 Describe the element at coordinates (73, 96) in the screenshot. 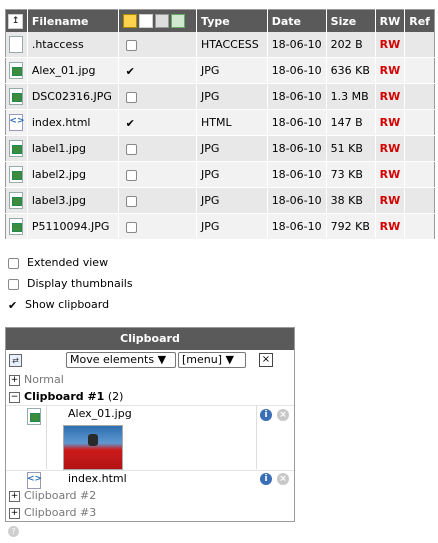

I see `filename-cell: DSC02316.JPG` at that location.